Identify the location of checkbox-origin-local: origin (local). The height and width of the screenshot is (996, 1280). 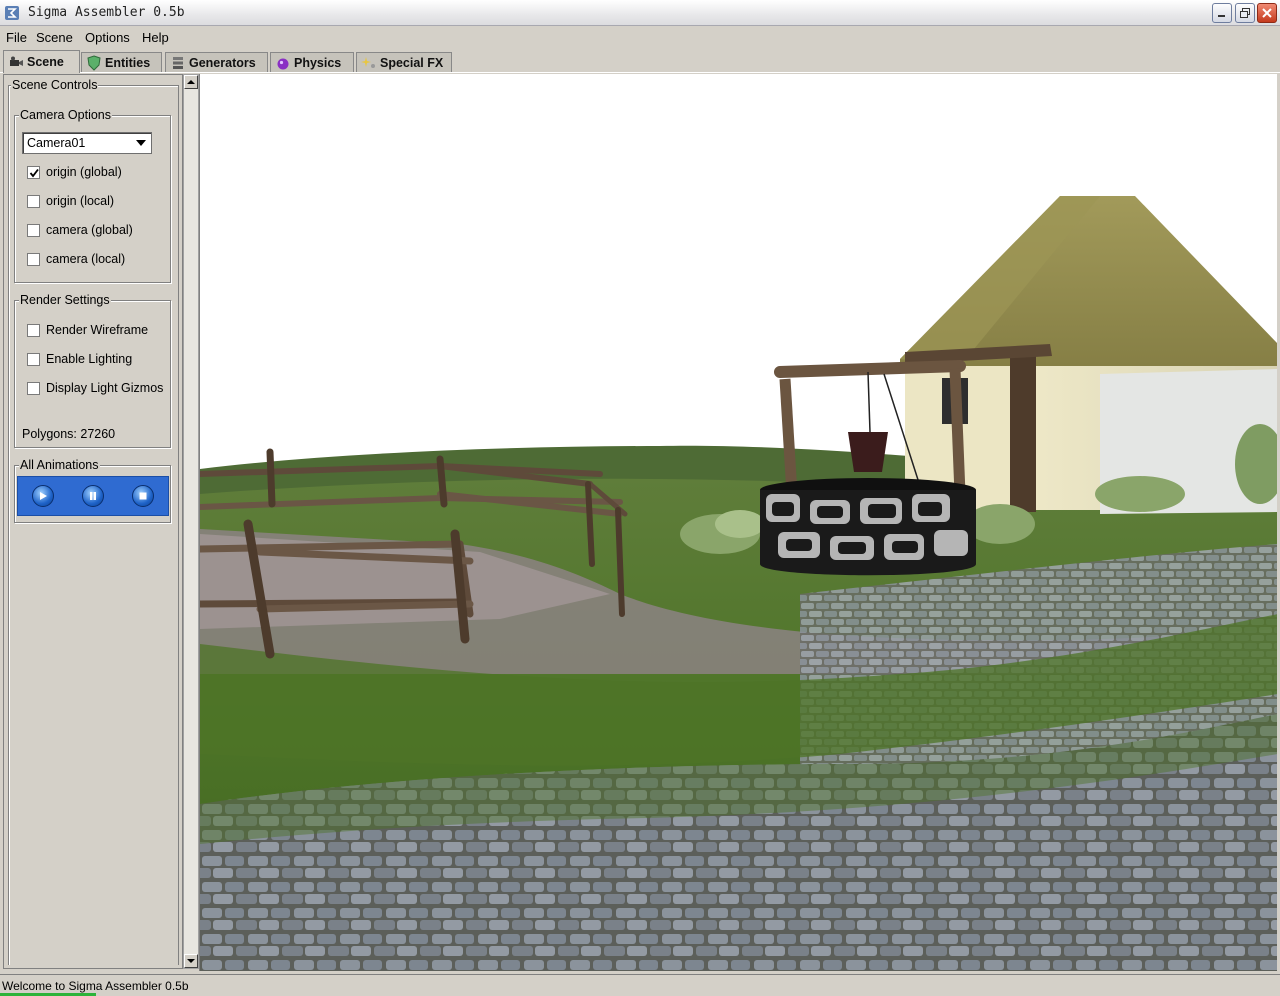
(70, 201).